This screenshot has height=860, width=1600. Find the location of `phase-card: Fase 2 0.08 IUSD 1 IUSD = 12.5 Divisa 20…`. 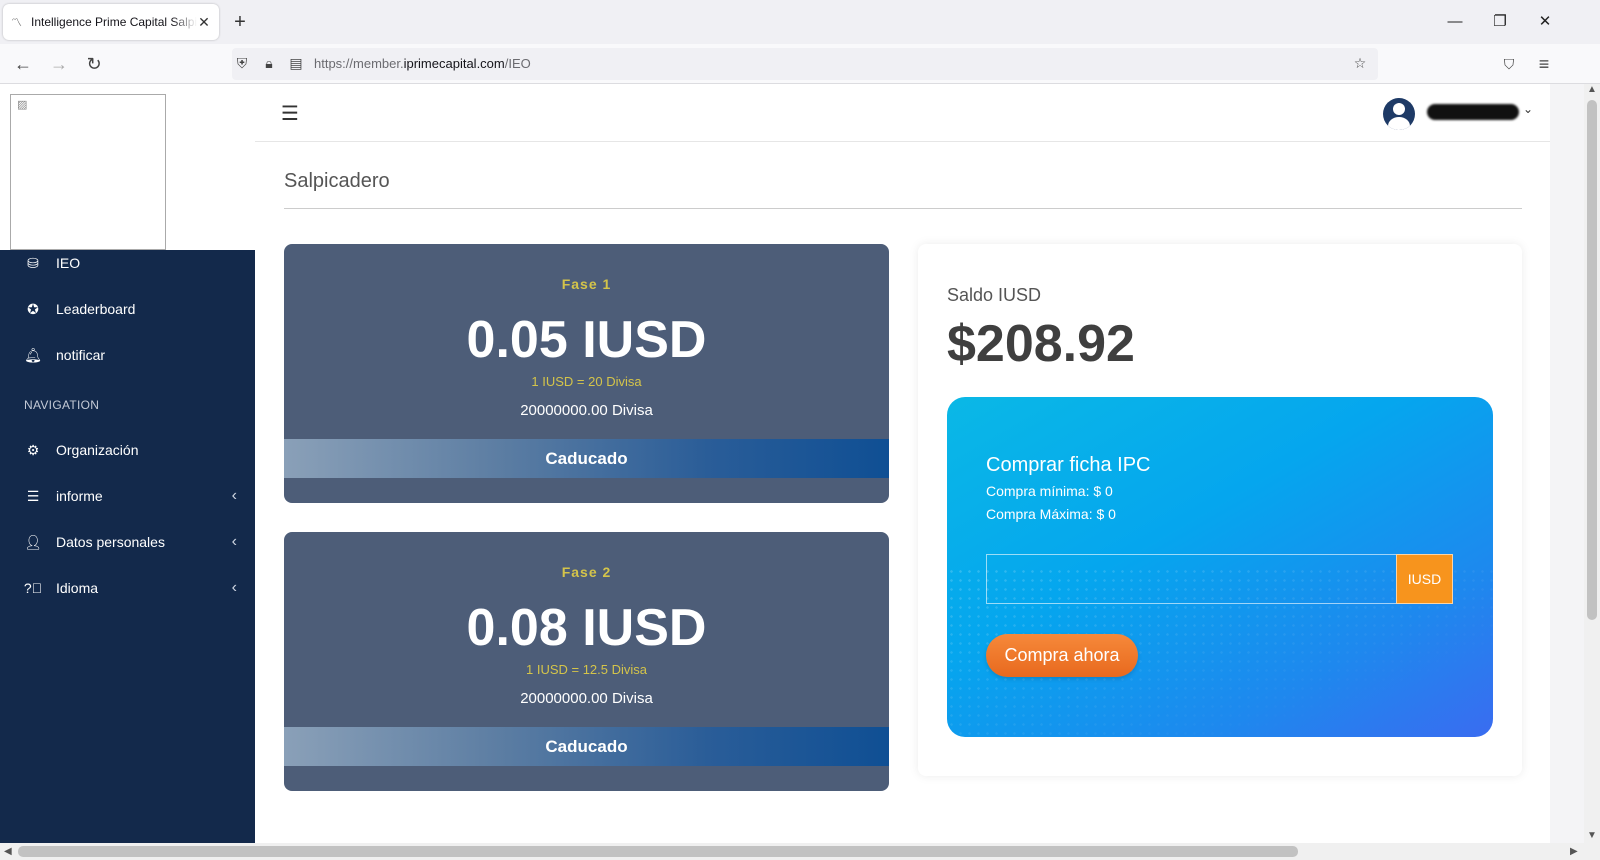

phase-card: Fase 2 0.08 IUSD 1 IUSD = 12.5 Divisa 20… is located at coordinates (586, 661).